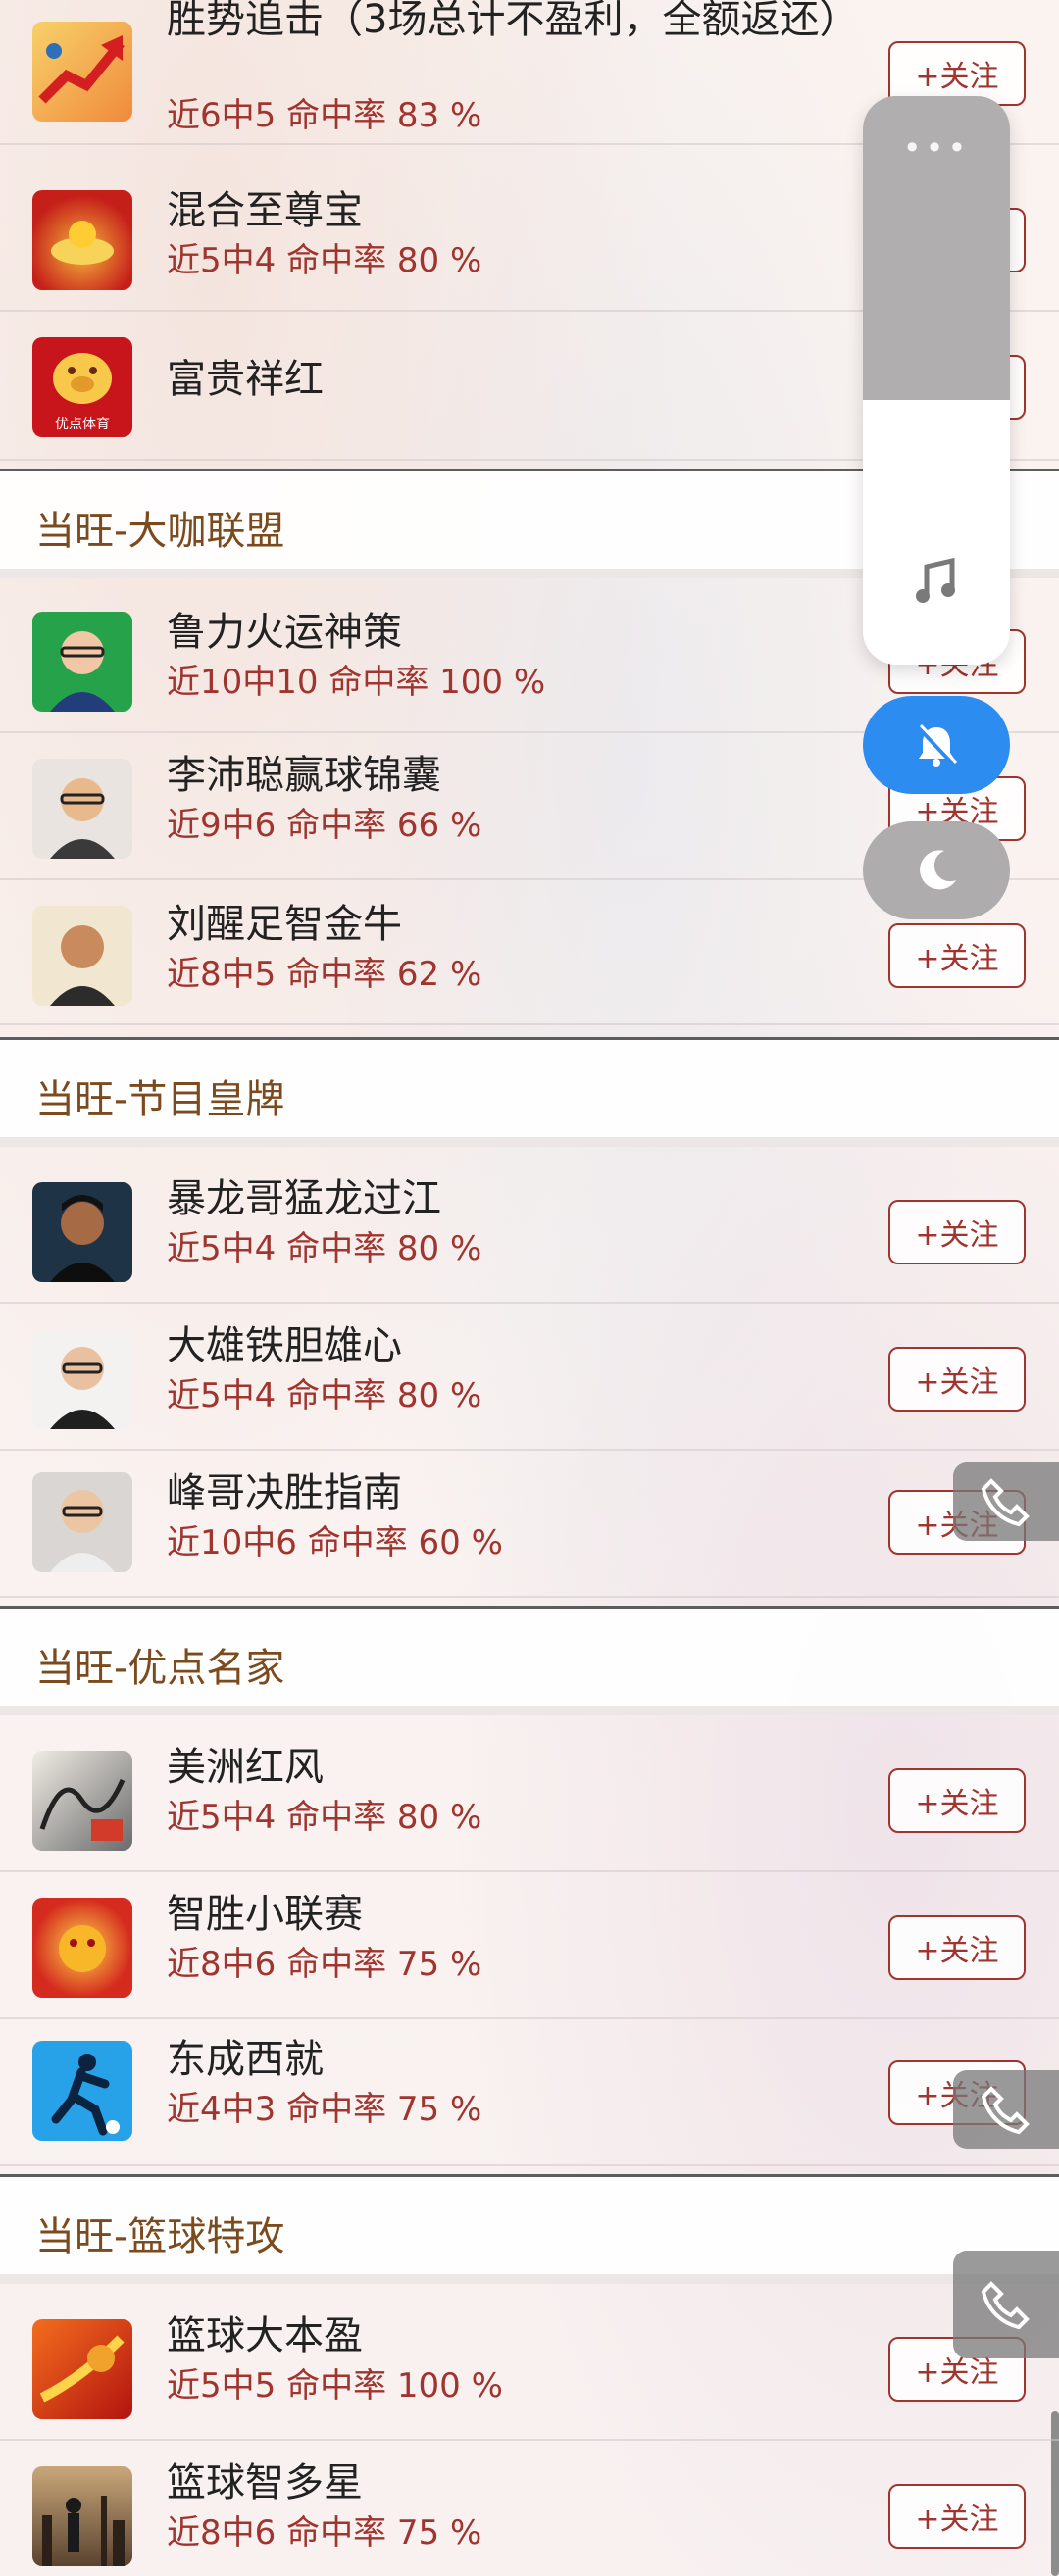 This screenshot has width=1059, height=2576. Describe the element at coordinates (356, 682) in the screenshot. I see `item-stat: 近10中10 命中率 100 %` at that location.